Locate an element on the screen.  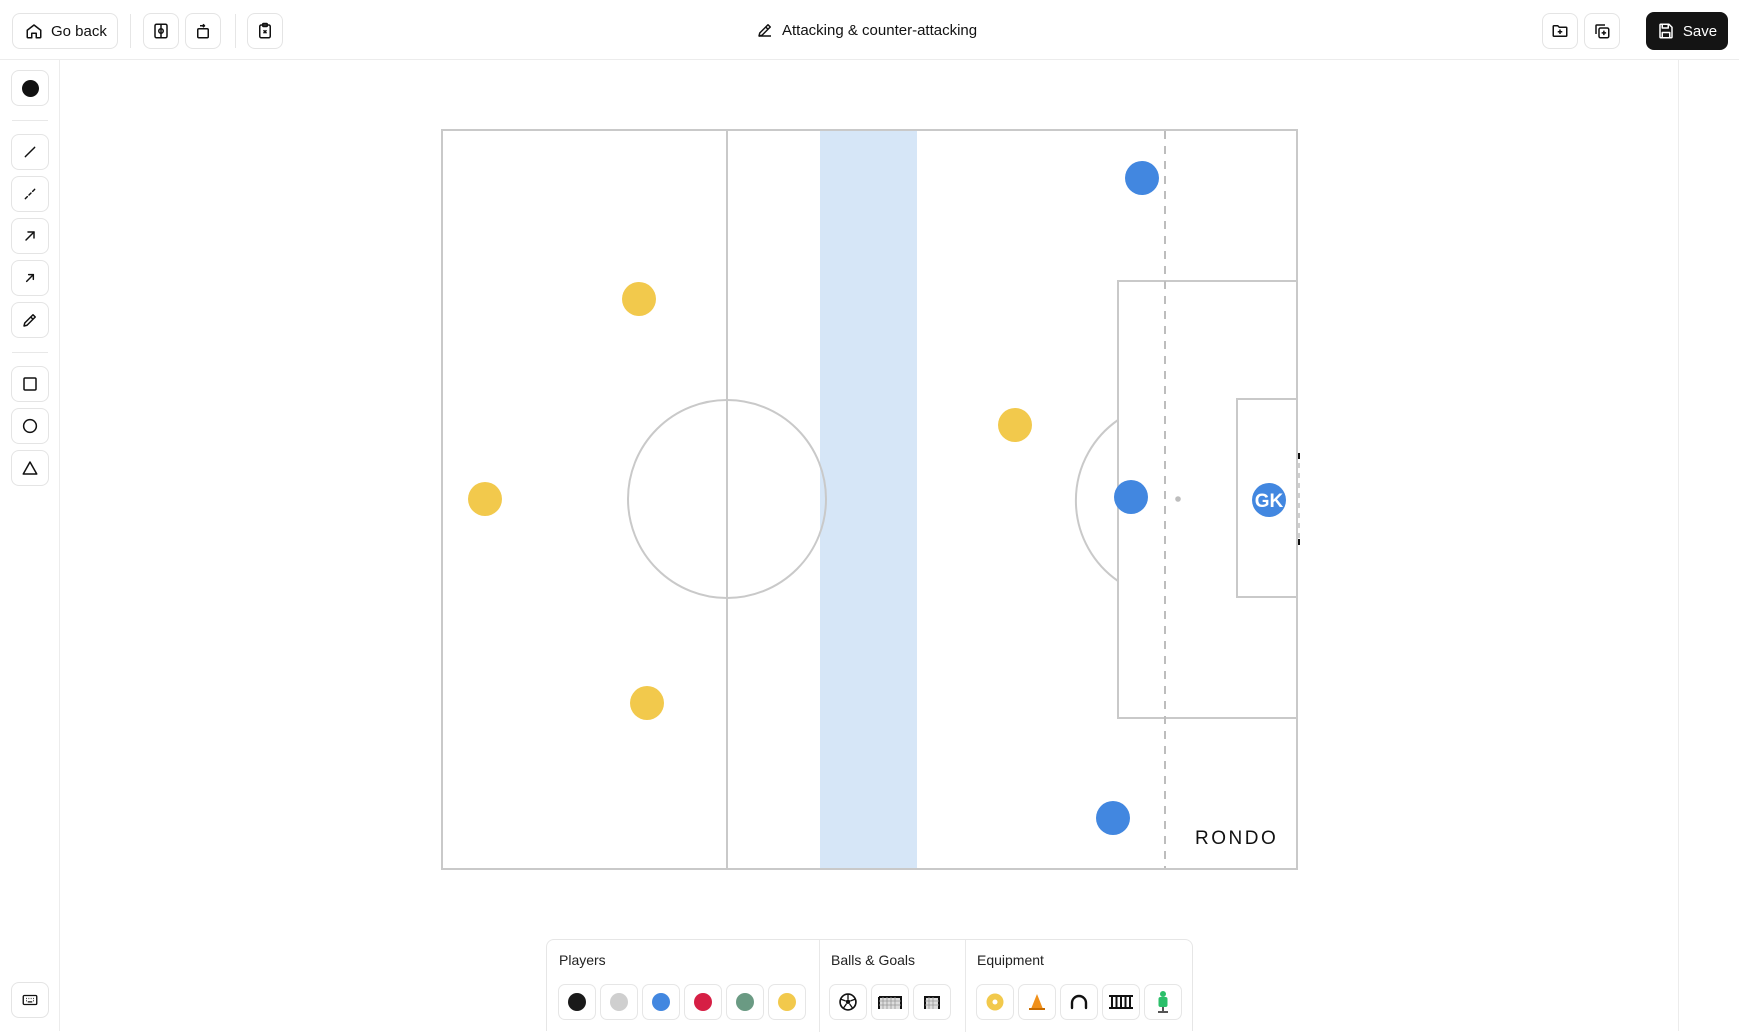
player-green-icon is located at coordinates (745, 1002).